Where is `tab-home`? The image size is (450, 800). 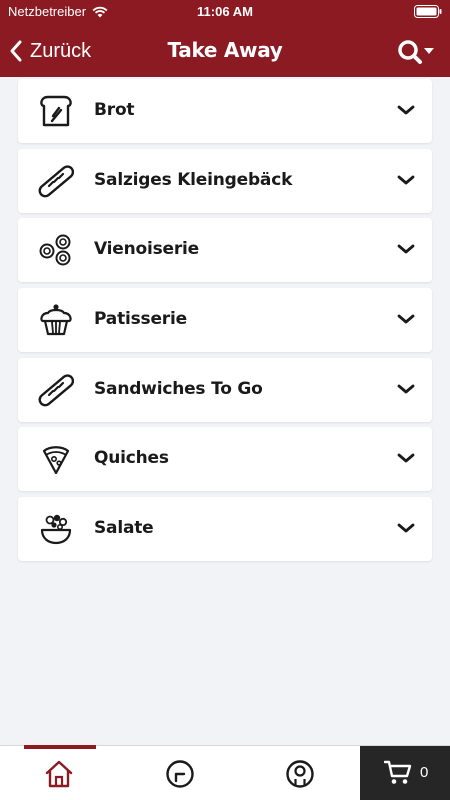
tab-home is located at coordinates (59, 772).